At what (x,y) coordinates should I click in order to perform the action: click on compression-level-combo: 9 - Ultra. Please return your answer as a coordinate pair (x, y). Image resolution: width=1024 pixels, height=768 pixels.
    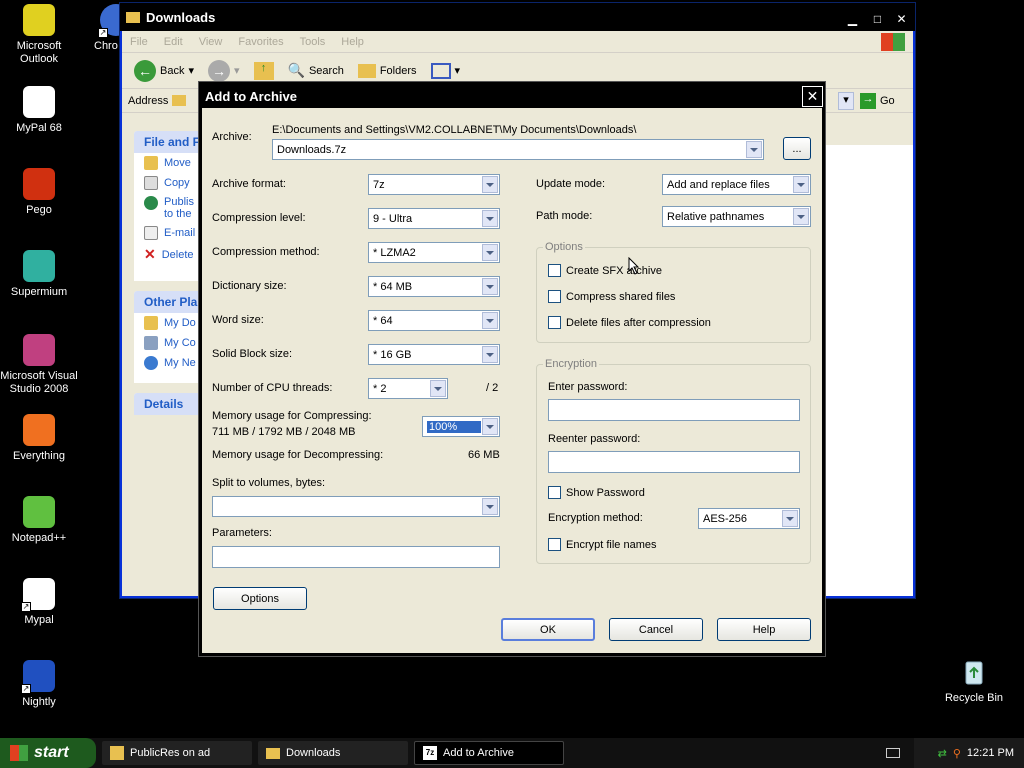
    Looking at the image, I should click on (434, 218).